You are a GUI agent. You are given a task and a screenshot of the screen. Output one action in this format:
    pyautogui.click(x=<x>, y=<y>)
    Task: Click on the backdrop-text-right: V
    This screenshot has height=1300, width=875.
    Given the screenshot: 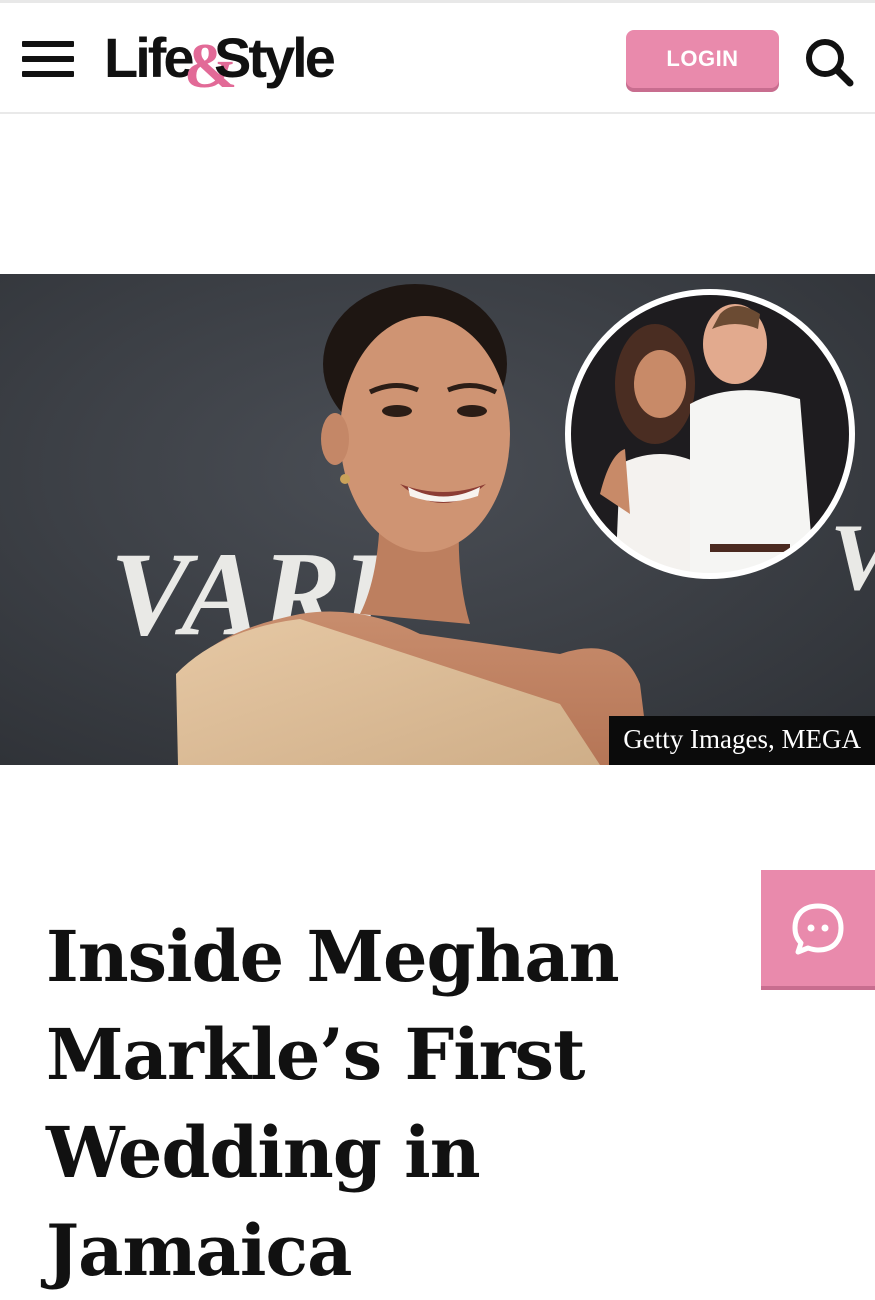 What is the action you would take?
    pyautogui.click(x=852, y=557)
    